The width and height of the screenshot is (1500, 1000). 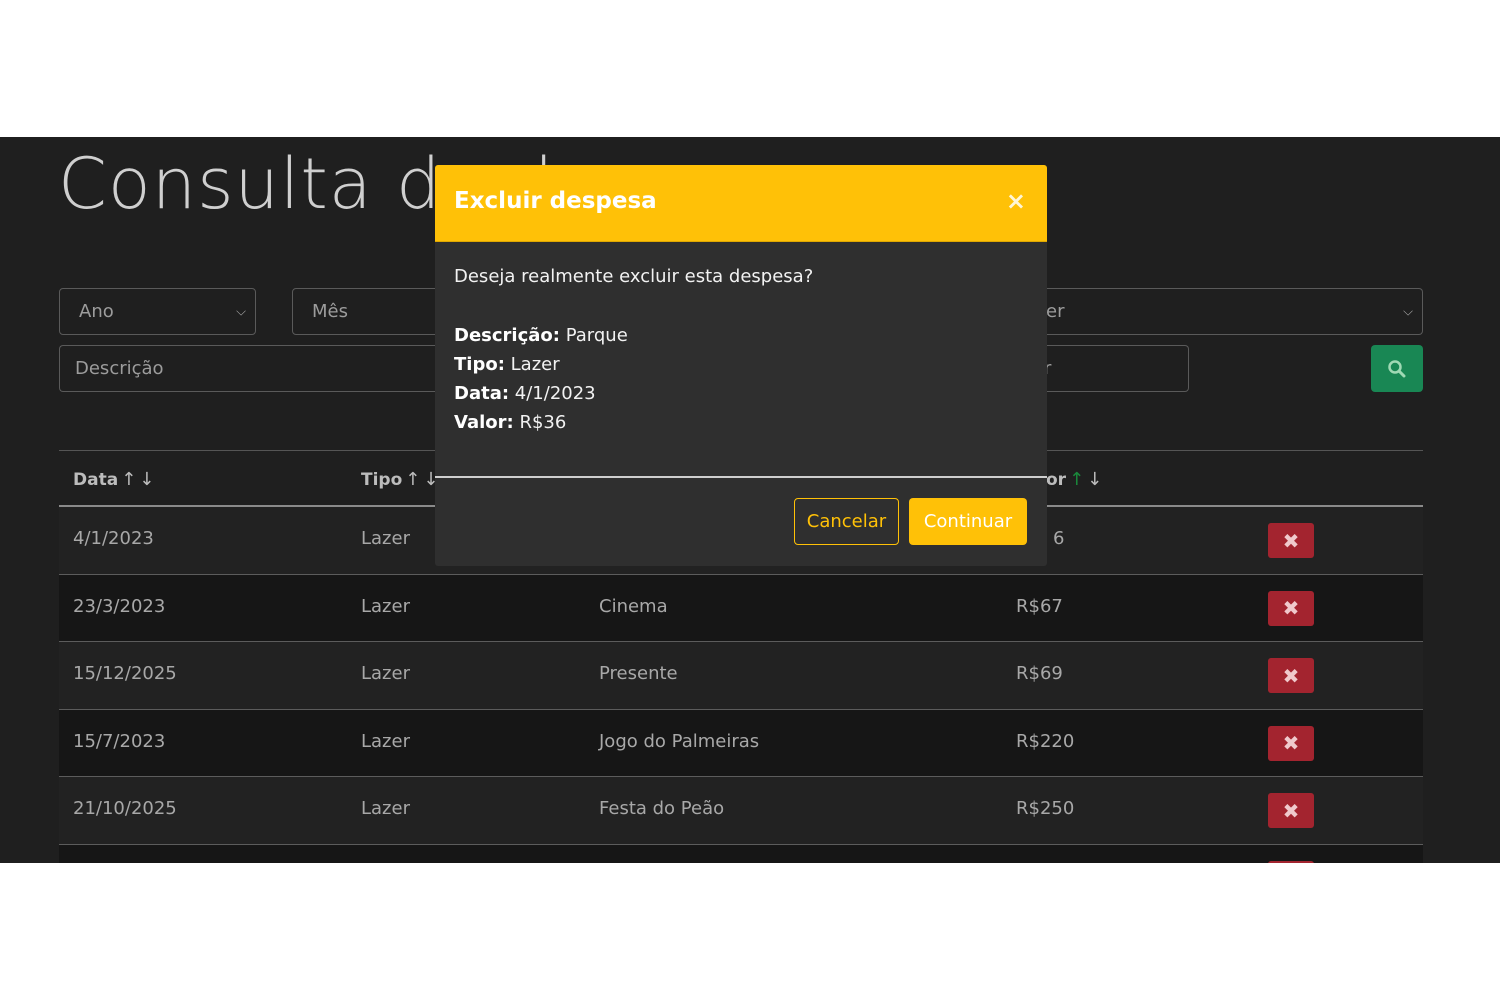 What do you see at coordinates (482, 393) in the screenshot?
I see `detail-date-label: Data:` at bounding box center [482, 393].